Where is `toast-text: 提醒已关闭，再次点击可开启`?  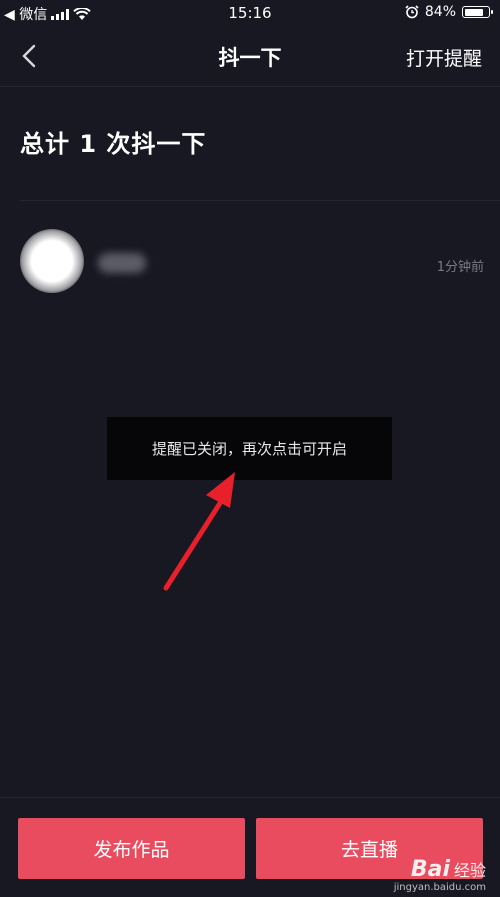
toast-text: 提醒已关闭，再次点击可开启 is located at coordinates (249, 449).